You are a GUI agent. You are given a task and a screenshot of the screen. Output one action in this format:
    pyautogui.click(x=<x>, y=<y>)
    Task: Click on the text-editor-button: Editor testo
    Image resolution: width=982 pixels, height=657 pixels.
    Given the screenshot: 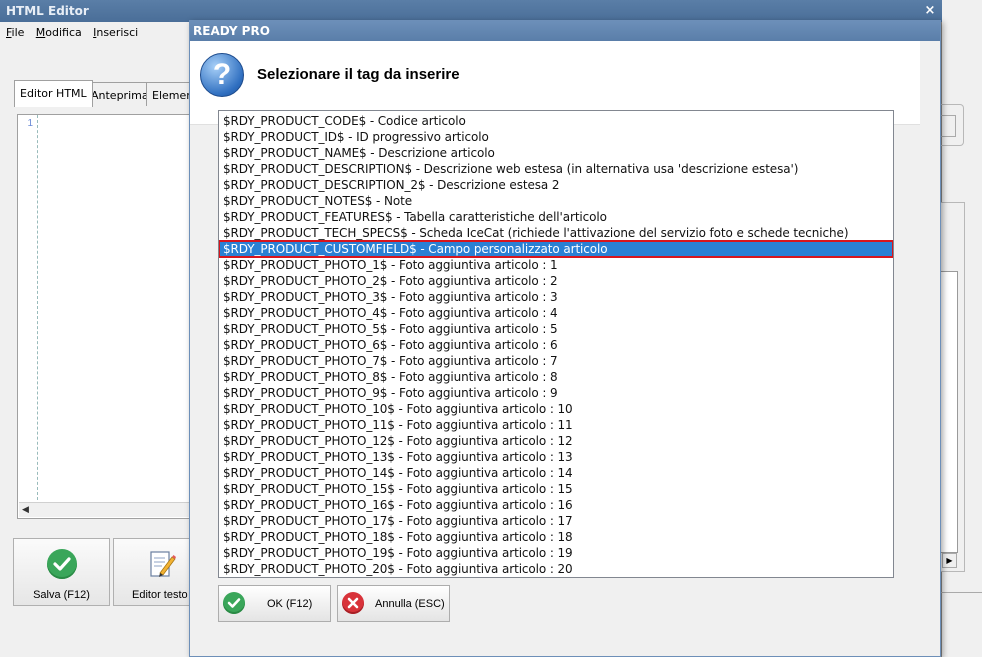 What is the action you would take?
    pyautogui.click(x=152, y=572)
    